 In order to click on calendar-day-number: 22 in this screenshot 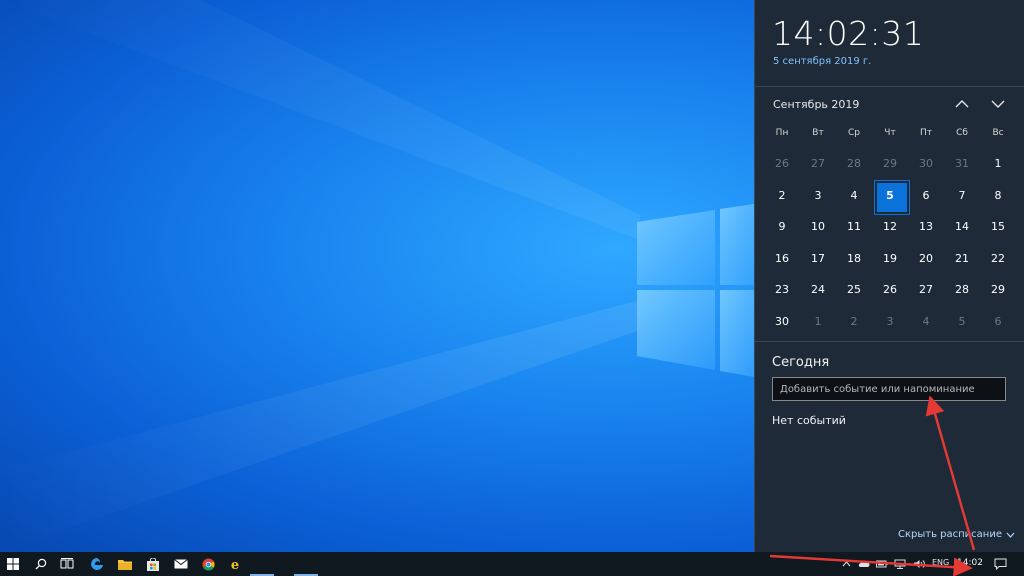, I will do `click(998, 258)`.